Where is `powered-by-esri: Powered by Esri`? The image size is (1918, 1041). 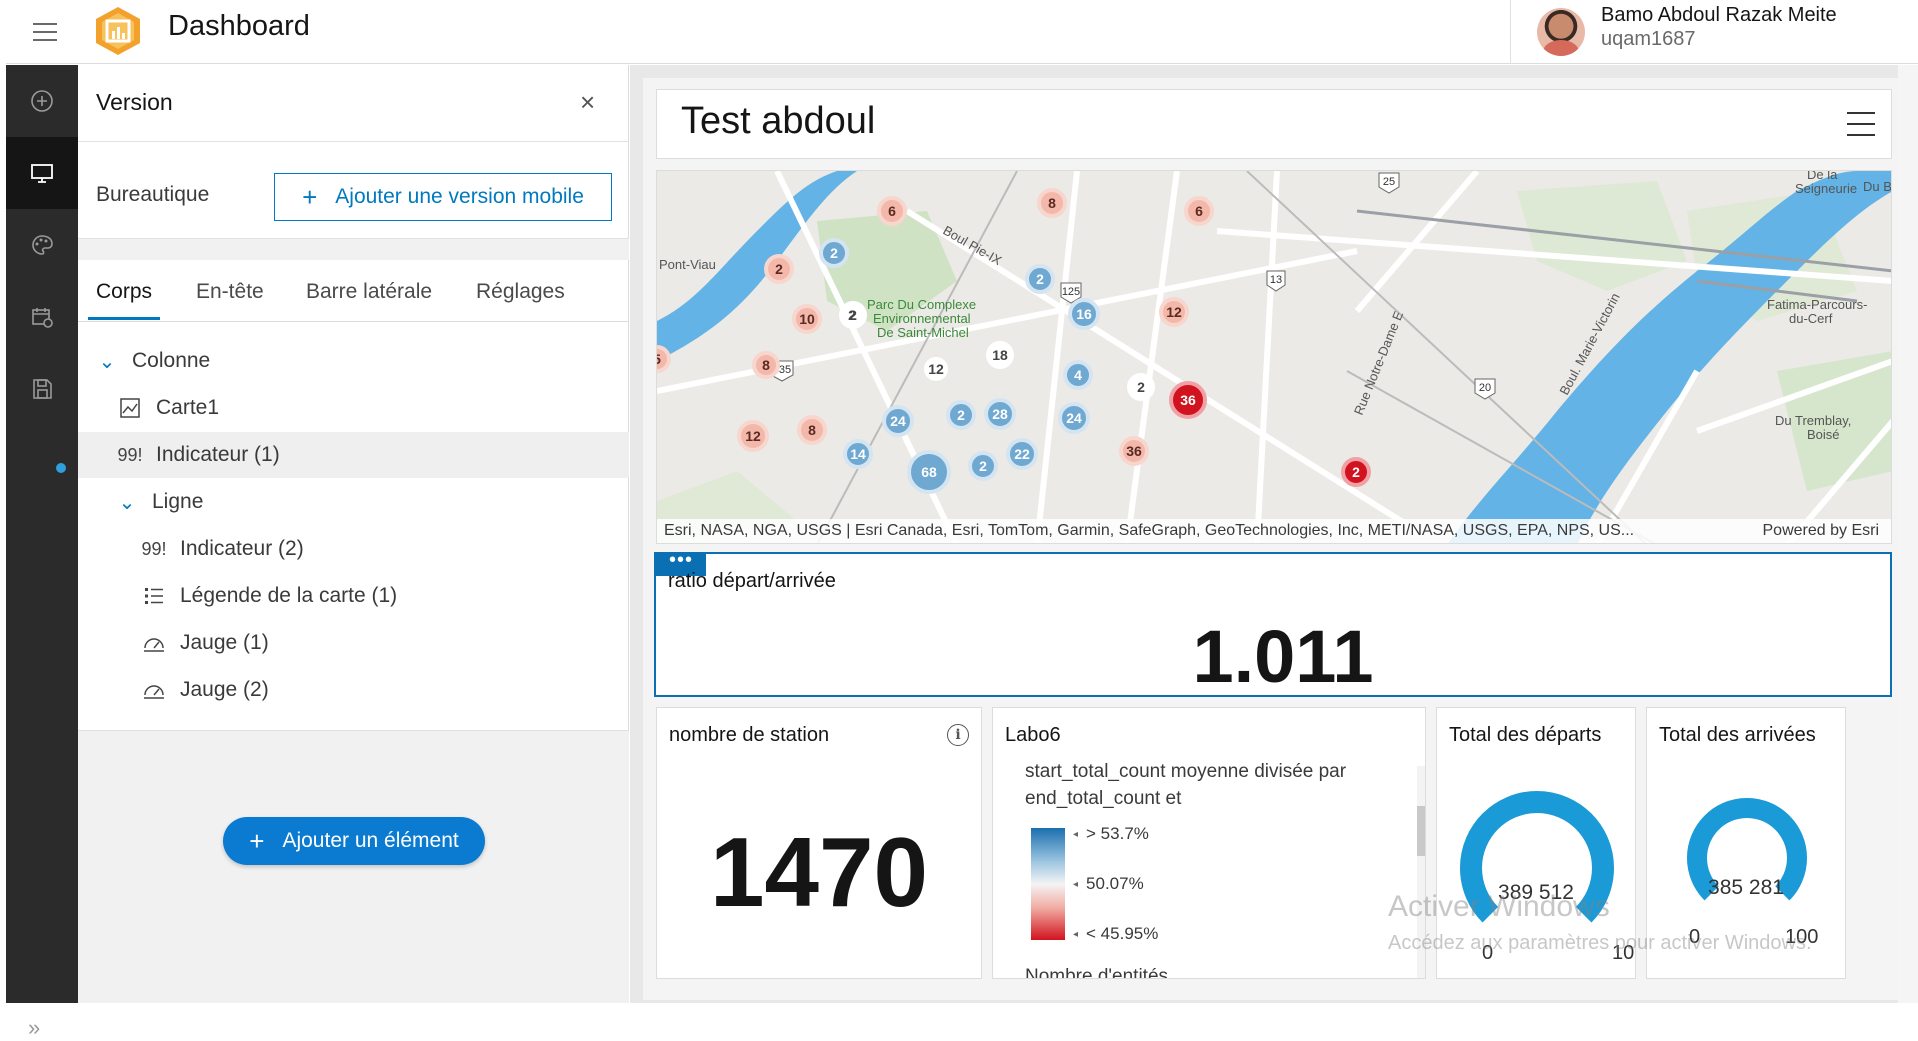 powered-by-esri: Powered by Esri is located at coordinates (1821, 531).